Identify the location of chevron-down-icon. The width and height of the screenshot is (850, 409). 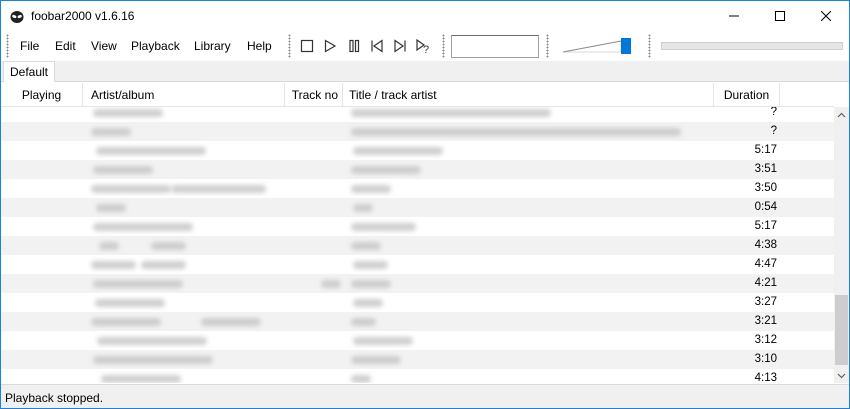
(841, 375).